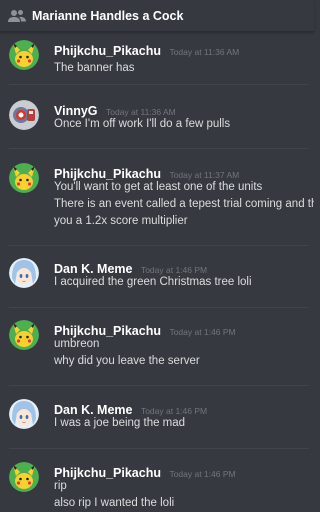 This screenshot has width=320, height=512. Describe the element at coordinates (120, 423) in the screenshot. I see `message-text: I was a joe being the mad` at that location.